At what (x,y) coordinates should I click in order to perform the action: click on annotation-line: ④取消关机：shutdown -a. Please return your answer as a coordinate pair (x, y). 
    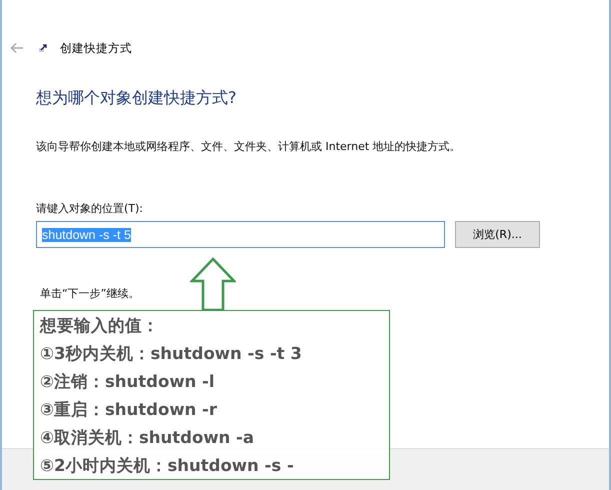
    Looking at the image, I should click on (148, 438).